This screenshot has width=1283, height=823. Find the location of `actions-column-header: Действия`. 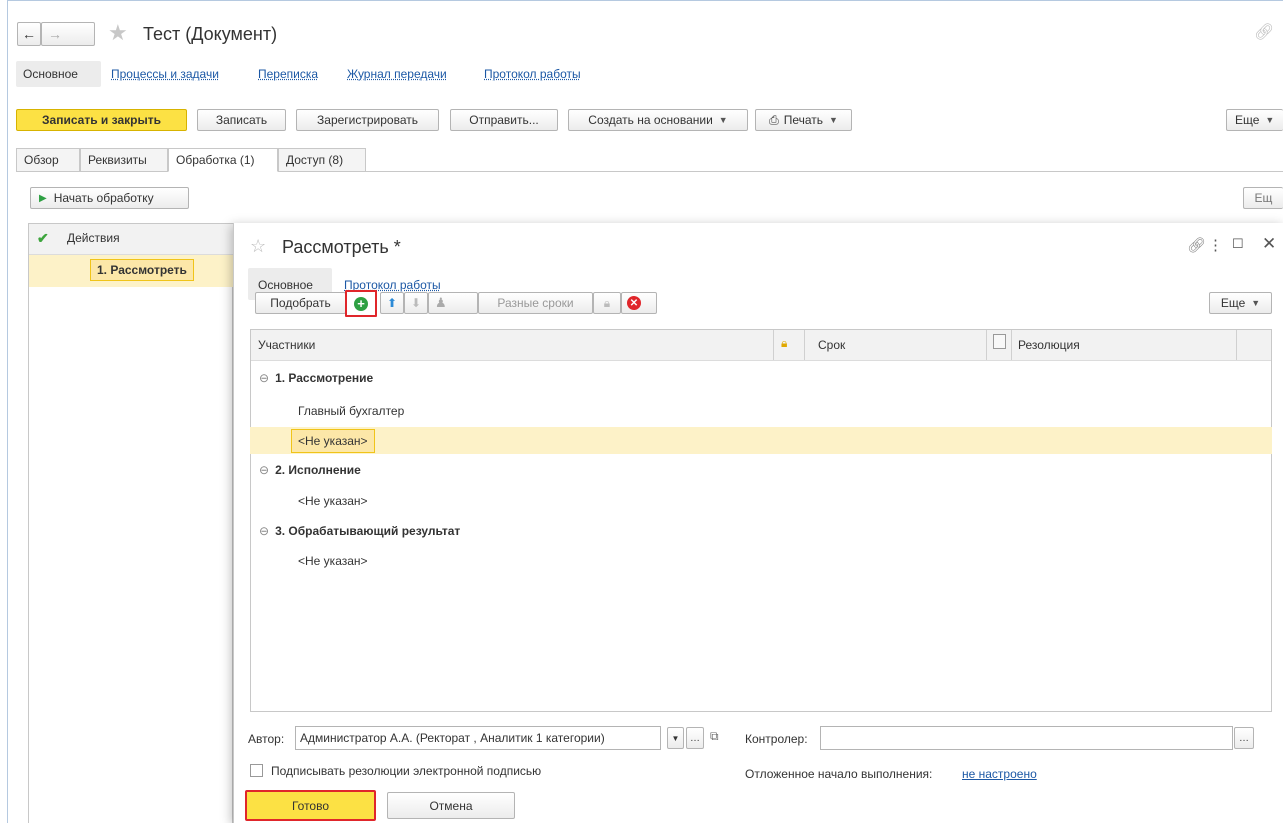

actions-column-header: Действия is located at coordinates (93, 238).